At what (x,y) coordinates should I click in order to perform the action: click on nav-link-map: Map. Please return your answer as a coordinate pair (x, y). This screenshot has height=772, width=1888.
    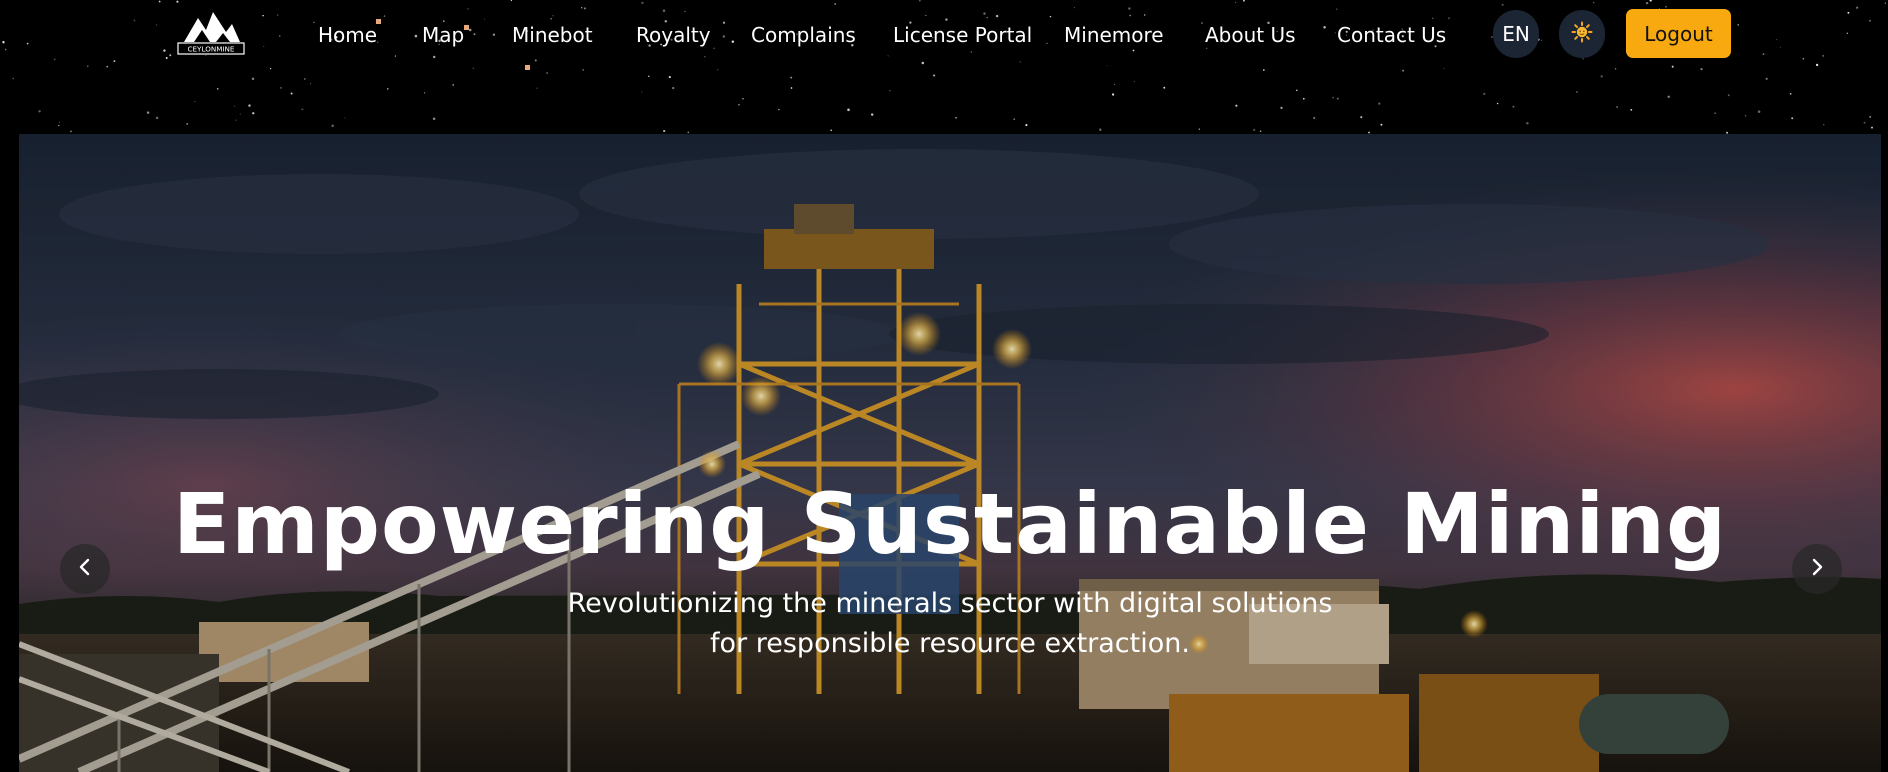
    Looking at the image, I should click on (443, 35).